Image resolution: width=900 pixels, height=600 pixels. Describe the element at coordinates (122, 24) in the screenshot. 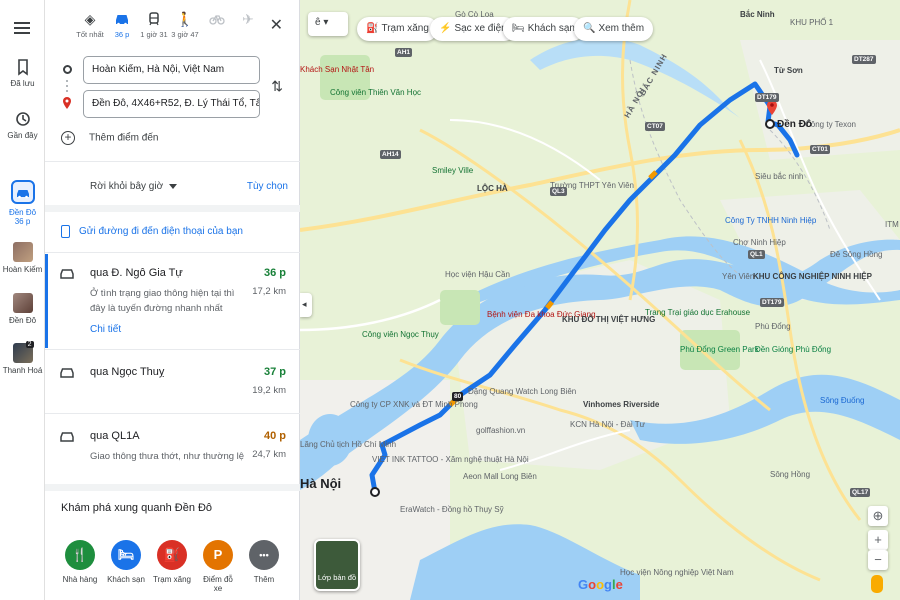

I see `mode-driving: 36 p` at that location.